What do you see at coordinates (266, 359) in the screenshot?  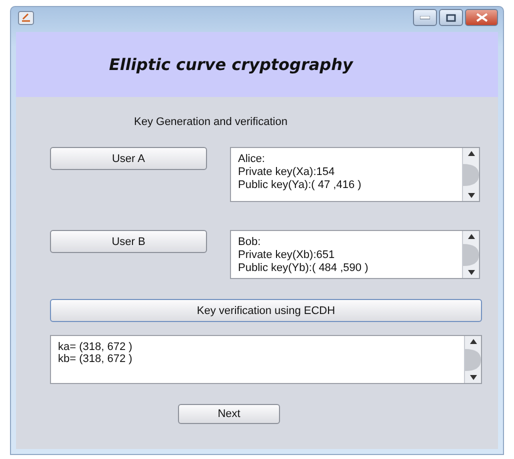 I see `output-text-area: ka= (318, 672 ) kb= (318, 672 )` at bounding box center [266, 359].